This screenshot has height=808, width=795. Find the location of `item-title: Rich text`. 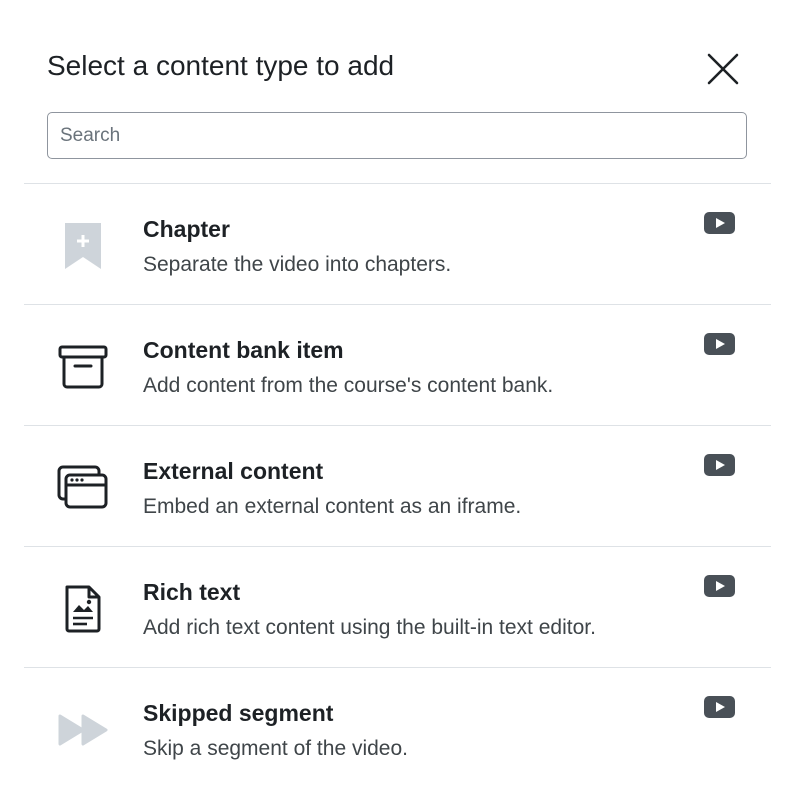

item-title: Rich text is located at coordinates (192, 592).